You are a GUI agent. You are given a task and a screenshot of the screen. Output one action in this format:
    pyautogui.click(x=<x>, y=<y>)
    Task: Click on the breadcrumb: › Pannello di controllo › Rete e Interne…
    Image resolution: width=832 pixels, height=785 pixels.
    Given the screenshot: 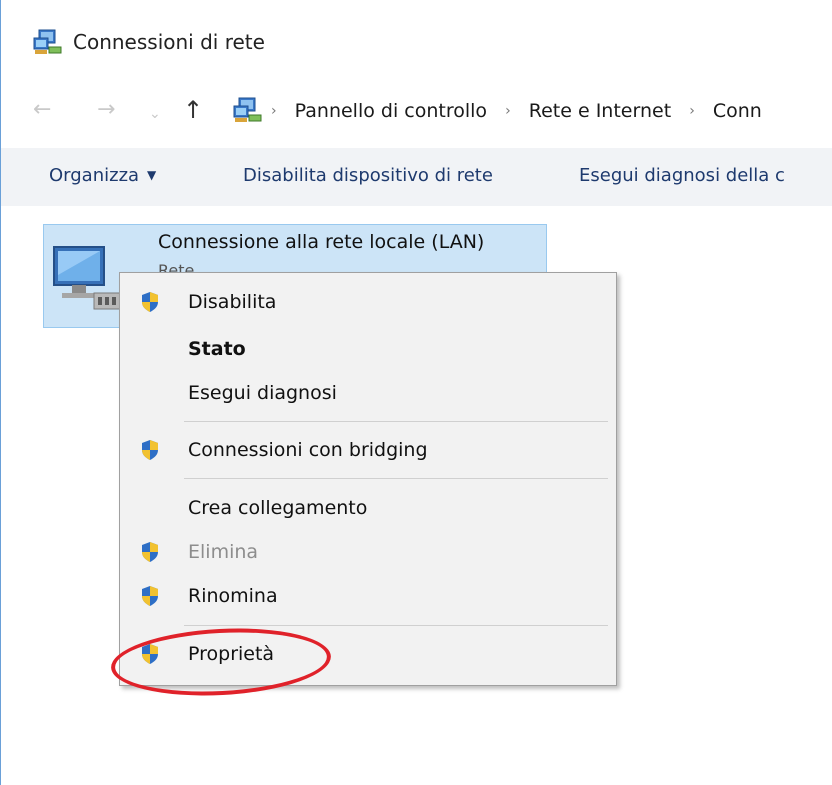 What is the action you would take?
    pyautogui.click(x=516, y=111)
    